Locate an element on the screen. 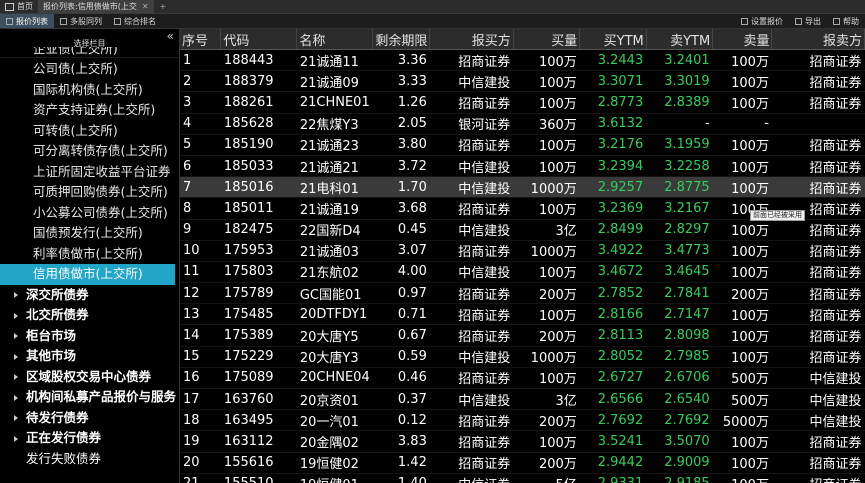  close-icon: ✕ is located at coordinates (145, 6).